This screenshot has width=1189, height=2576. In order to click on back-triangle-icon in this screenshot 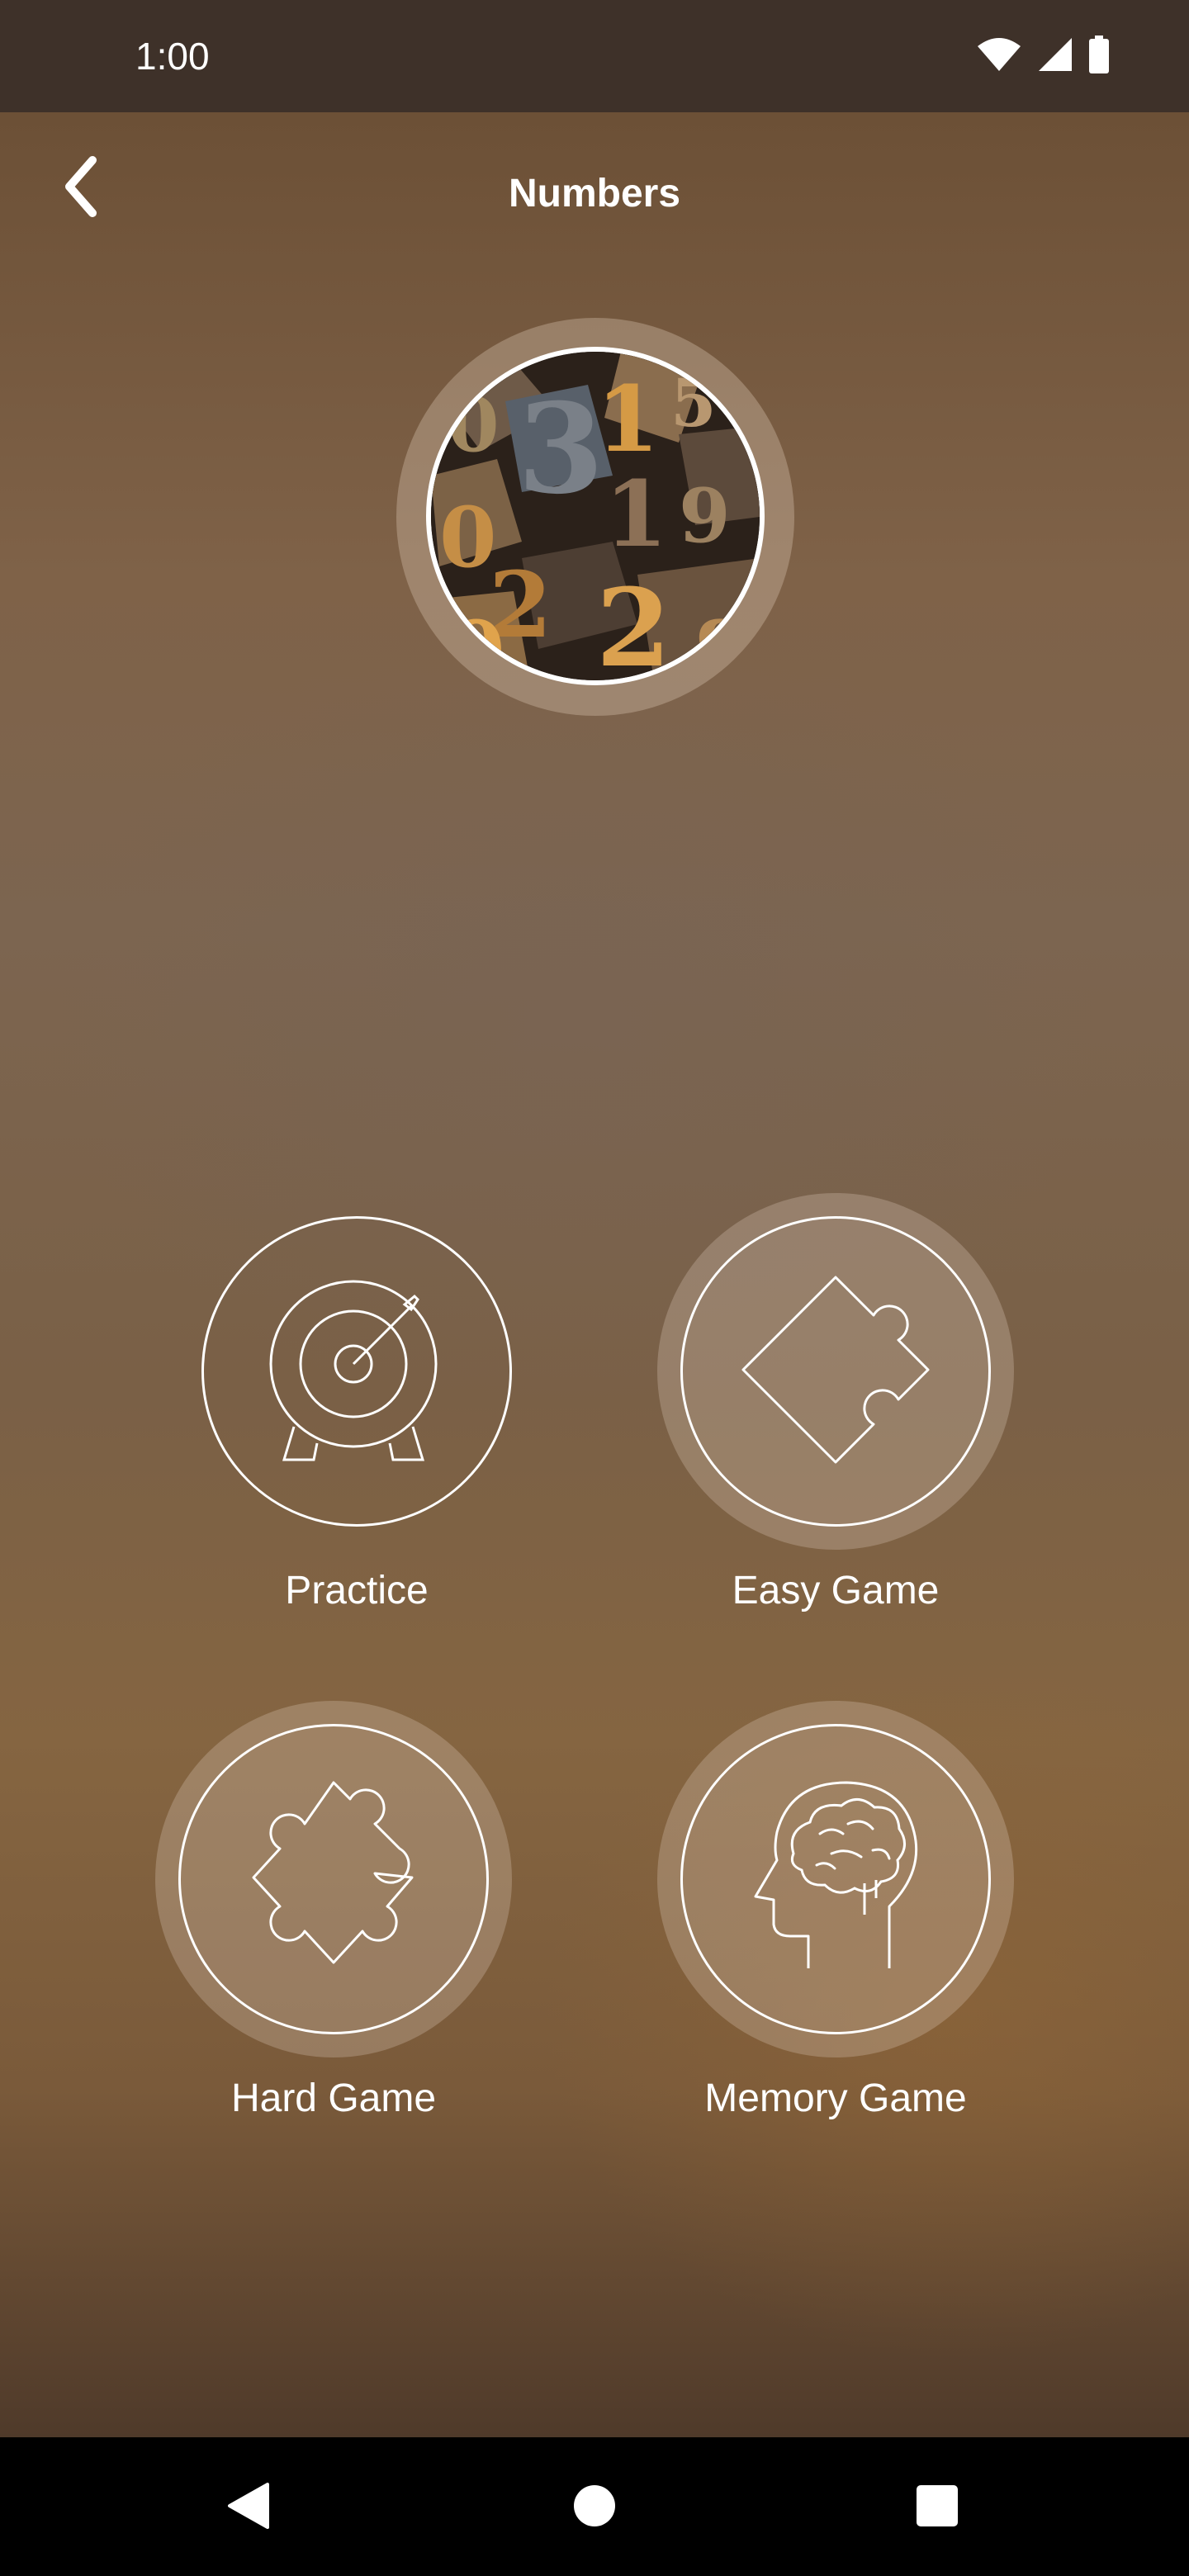, I will do `click(248, 2508)`.